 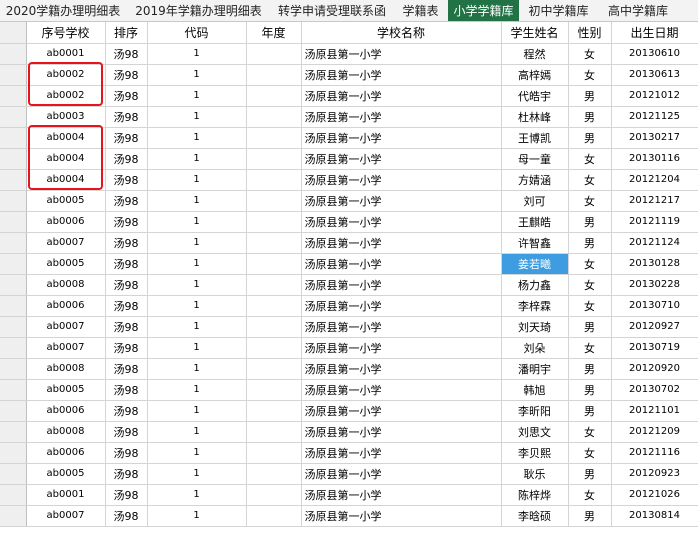 I want to click on column-header-birthdate: 出生日期, so click(x=654, y=33).